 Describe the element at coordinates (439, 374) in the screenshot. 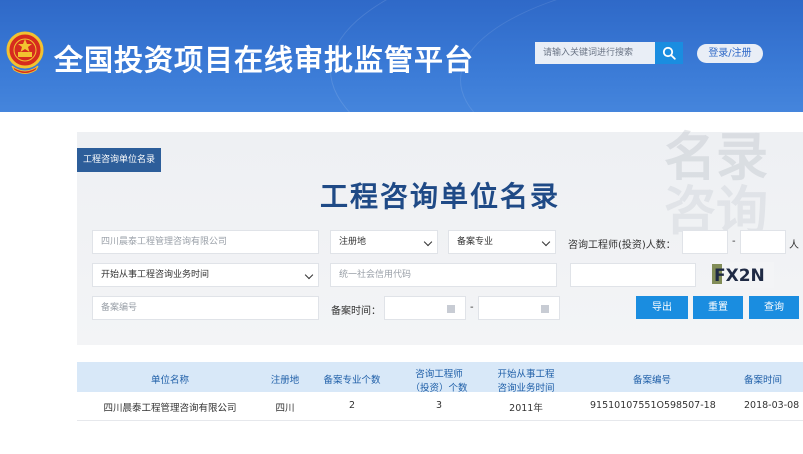

I see `column-header-engineer-count-line1: 咨询工程师` at that location.